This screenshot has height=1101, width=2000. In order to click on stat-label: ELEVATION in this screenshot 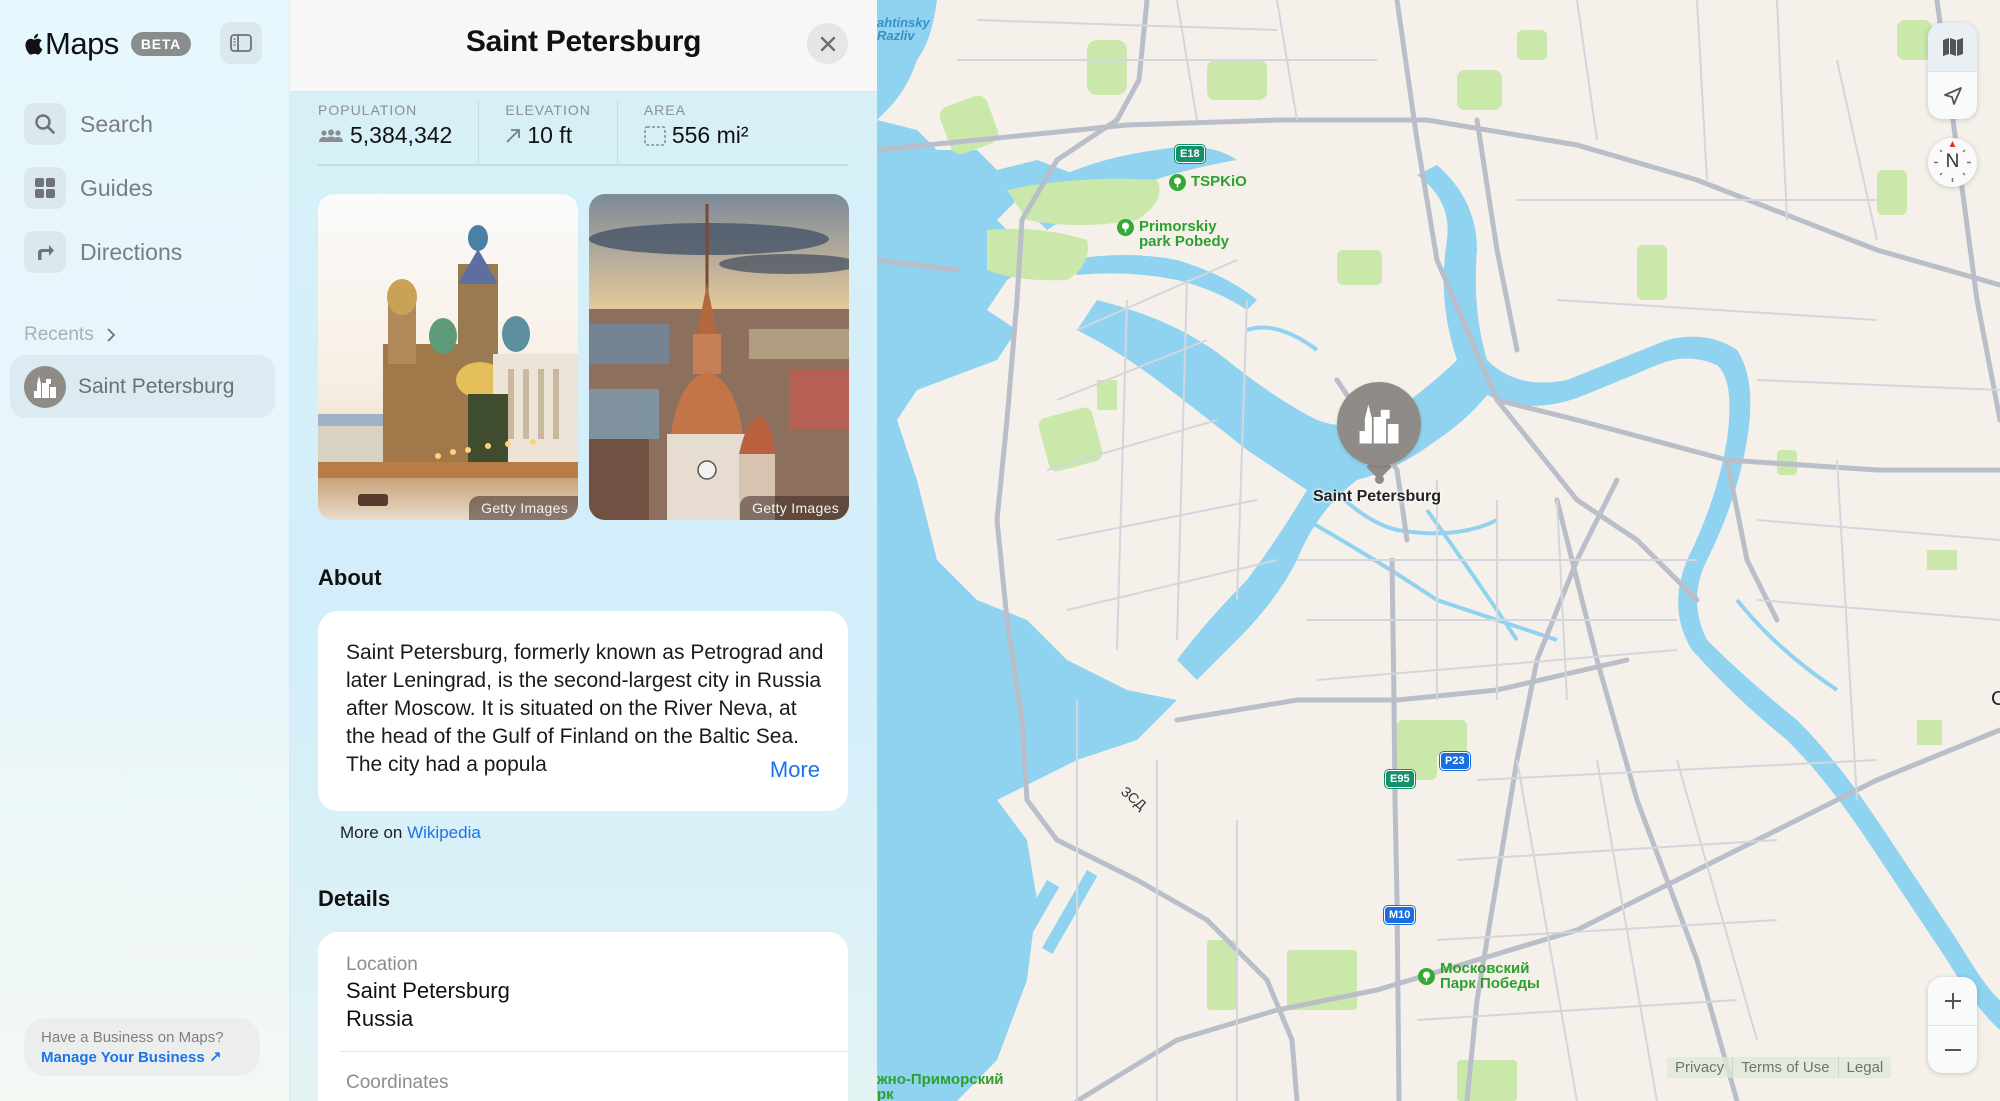, I will do `click(548, 110)`.